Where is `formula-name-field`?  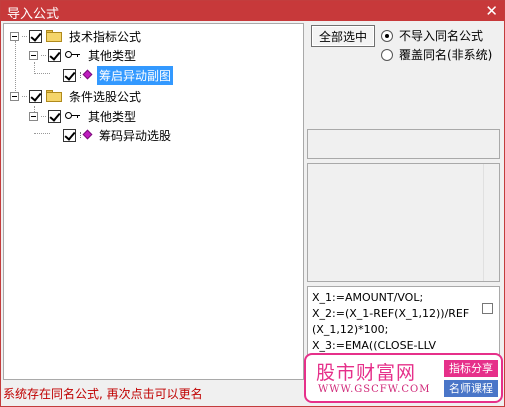 formula-name-field is located at coordinates (403, 144).